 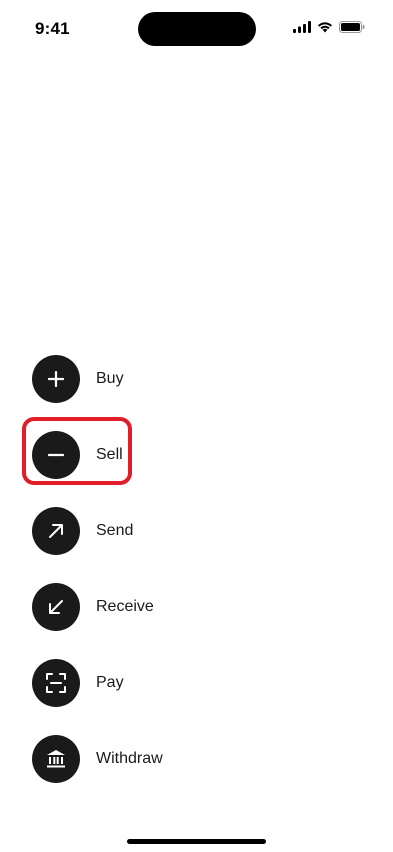 I want to click on withdraw-icon-circle, so click(x=56, y=759).